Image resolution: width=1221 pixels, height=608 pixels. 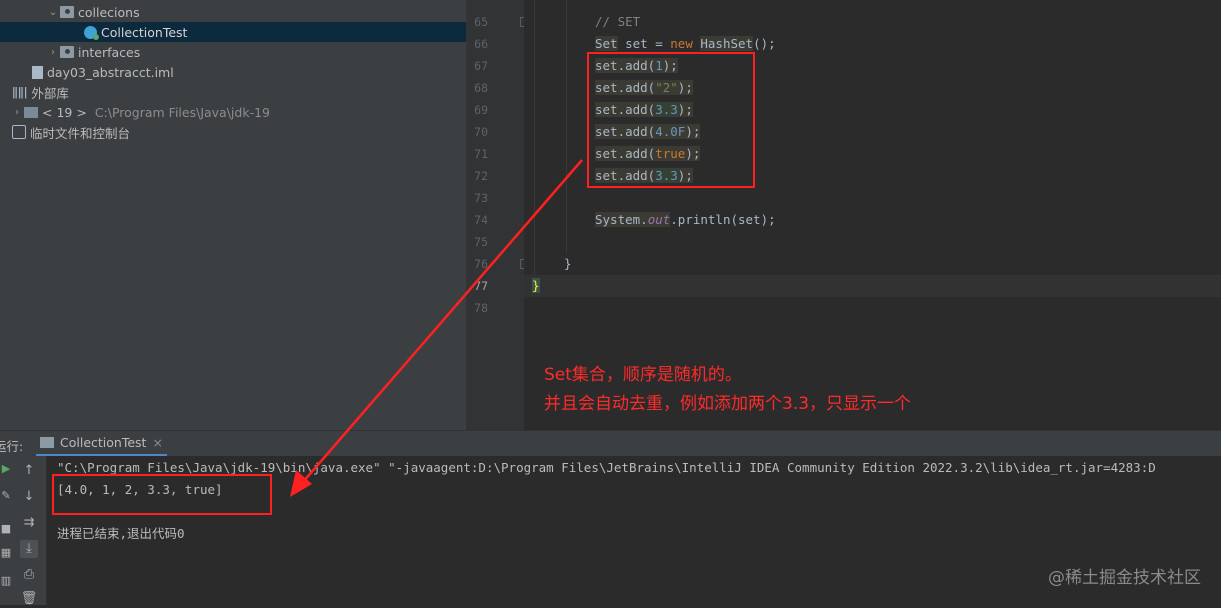 I want to click on code-text: ();, so click(x=764, y=43).